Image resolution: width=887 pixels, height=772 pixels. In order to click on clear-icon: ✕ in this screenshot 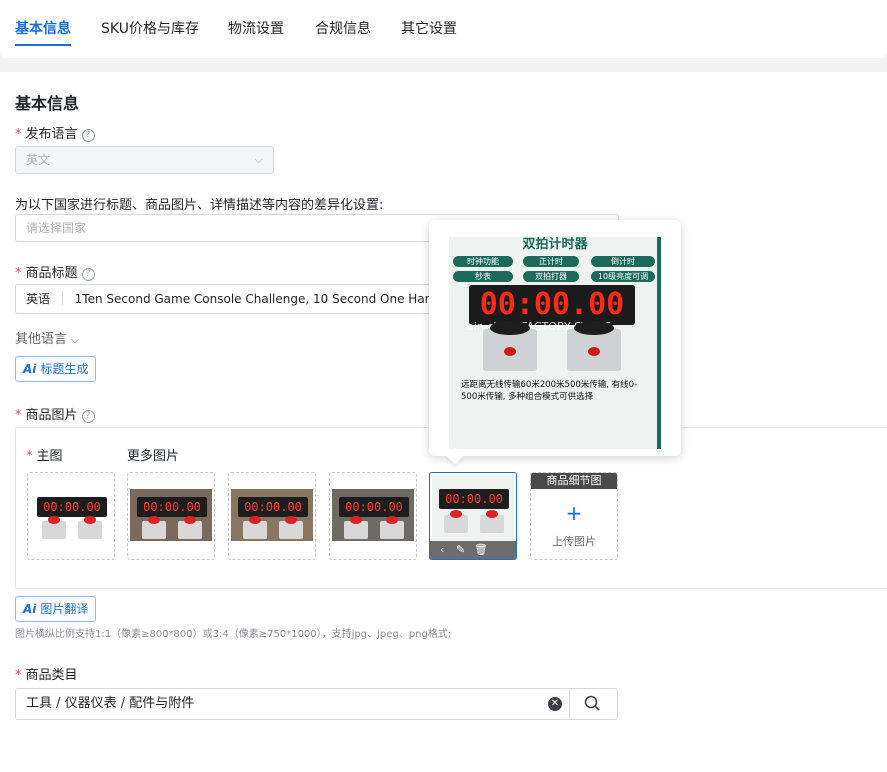, I will do `click(555, 704)`.